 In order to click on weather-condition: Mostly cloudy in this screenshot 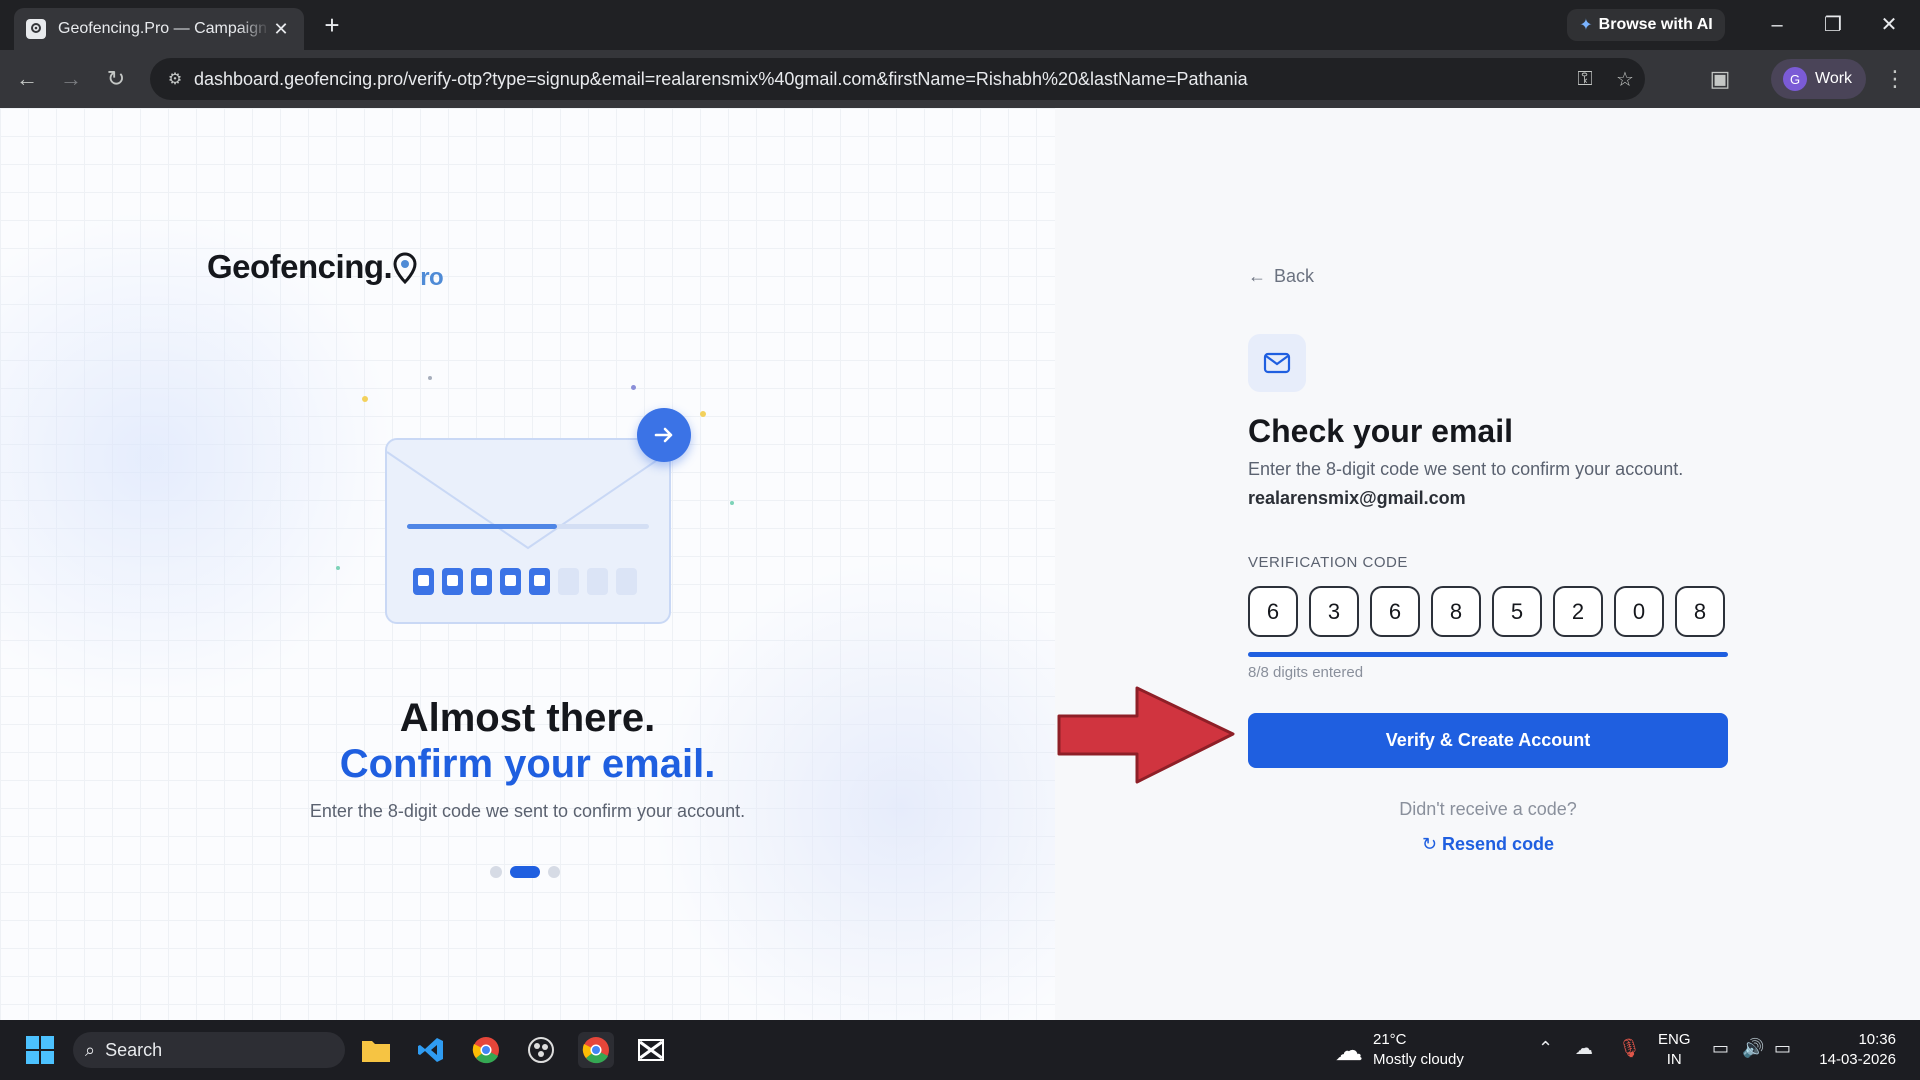, I will do `click(1418, 1059)`.